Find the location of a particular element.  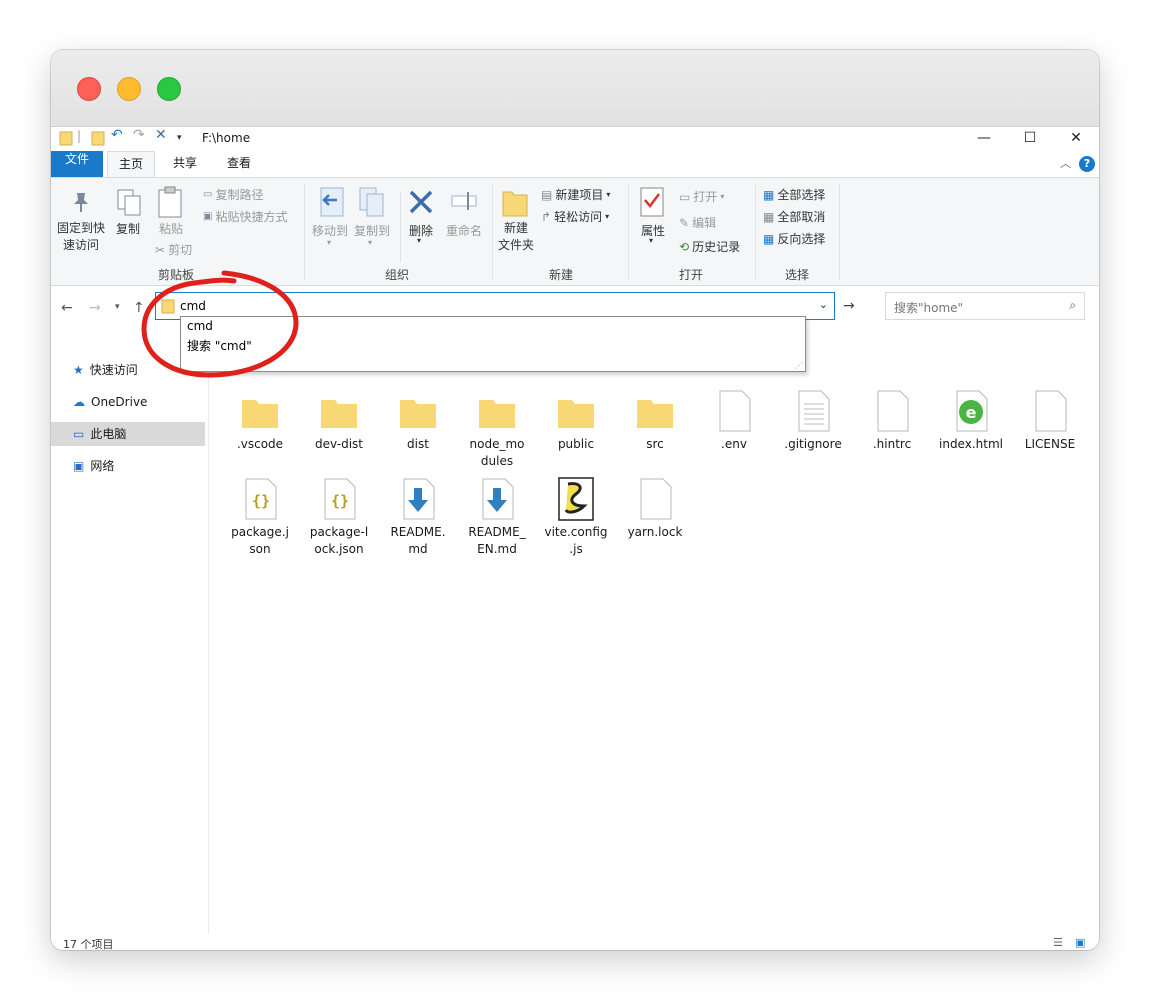

file-name-line1: README. is located at coordinates (418, 532).